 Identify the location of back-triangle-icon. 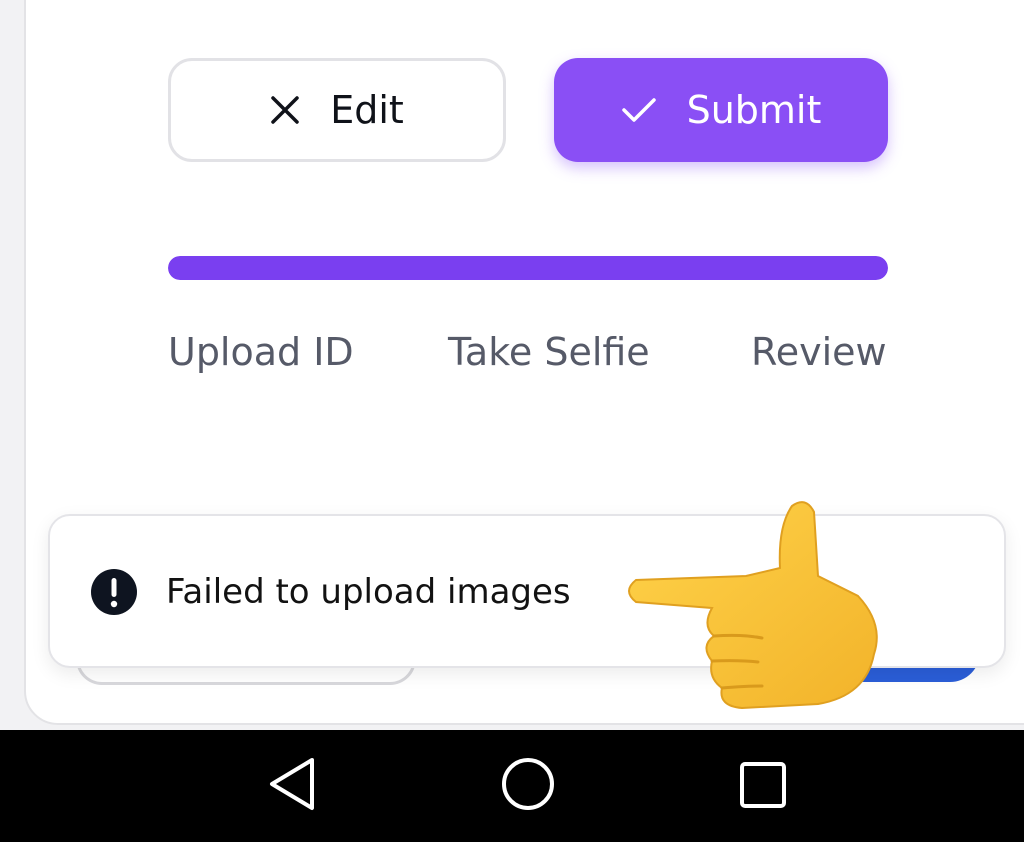
(293, 786).